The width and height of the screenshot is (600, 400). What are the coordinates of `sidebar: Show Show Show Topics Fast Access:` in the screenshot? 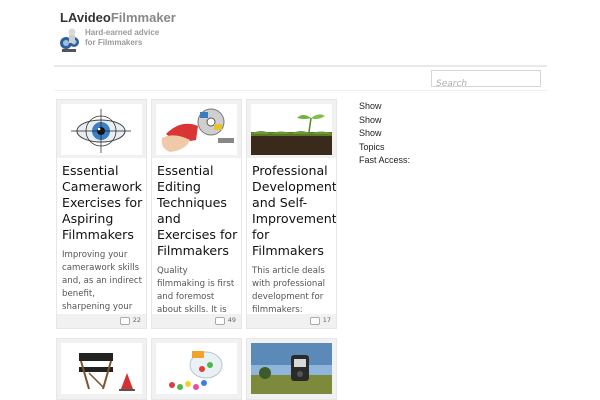 It's located at (384, 134).